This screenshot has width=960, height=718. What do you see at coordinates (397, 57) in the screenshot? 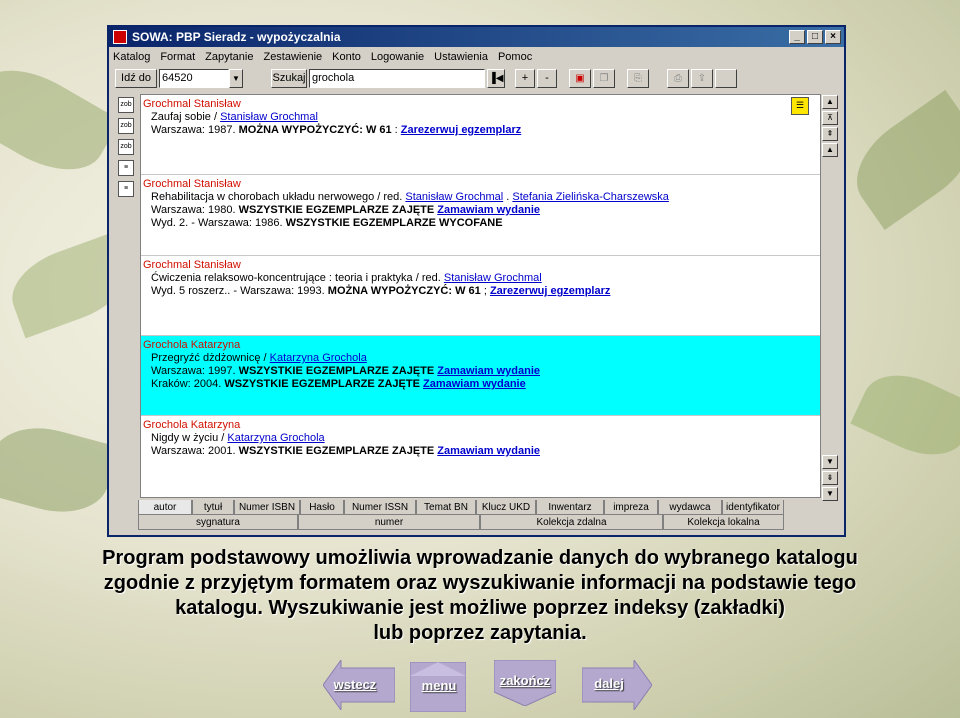
I see `menu-item-5: Logowanie` at bounding box center [397, 57].